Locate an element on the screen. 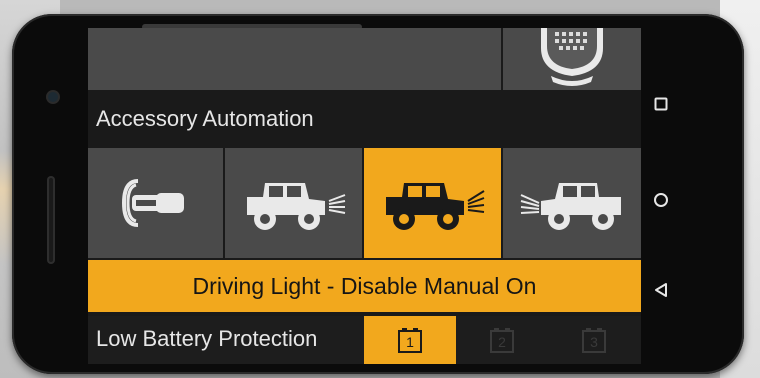 The image size is (760, 378). jeep-rear-light-icon is located at coordinates (295, 206).